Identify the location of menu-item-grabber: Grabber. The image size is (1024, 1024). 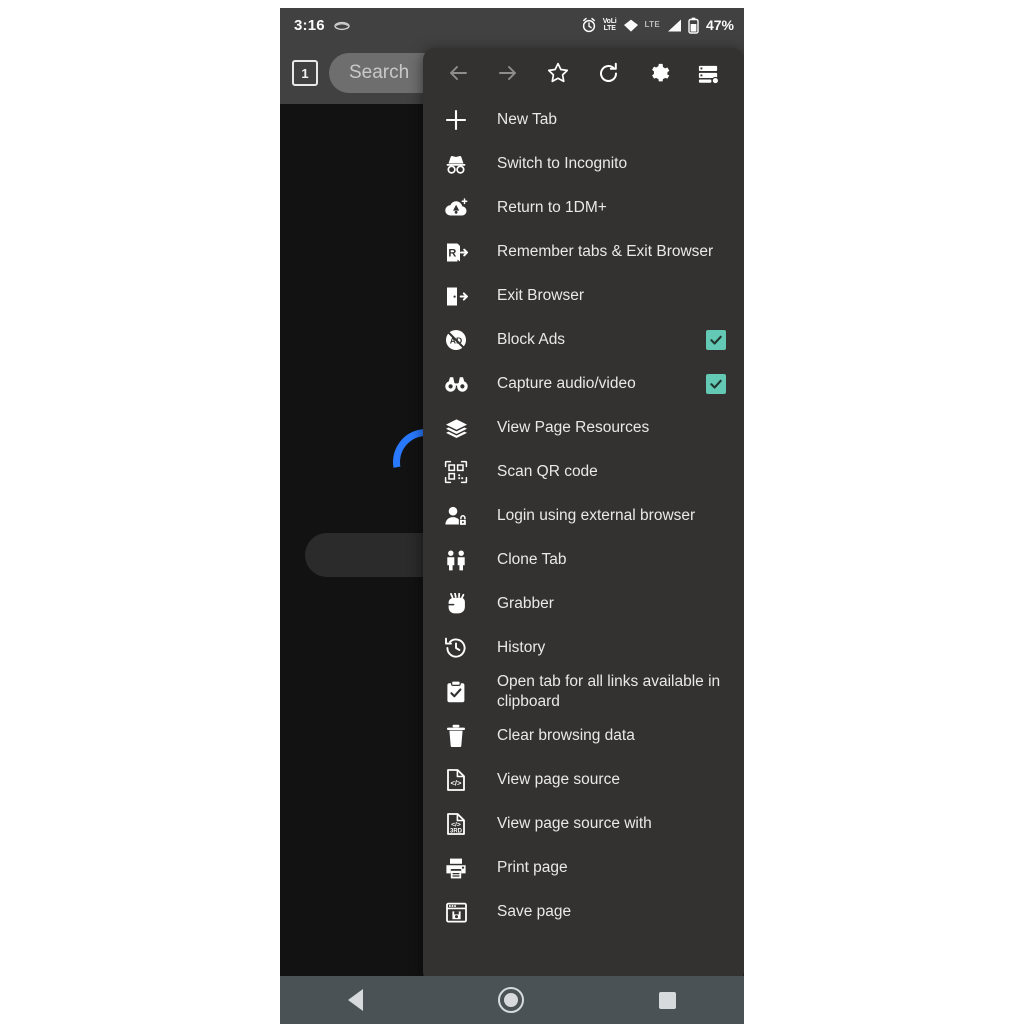
(583, 604).